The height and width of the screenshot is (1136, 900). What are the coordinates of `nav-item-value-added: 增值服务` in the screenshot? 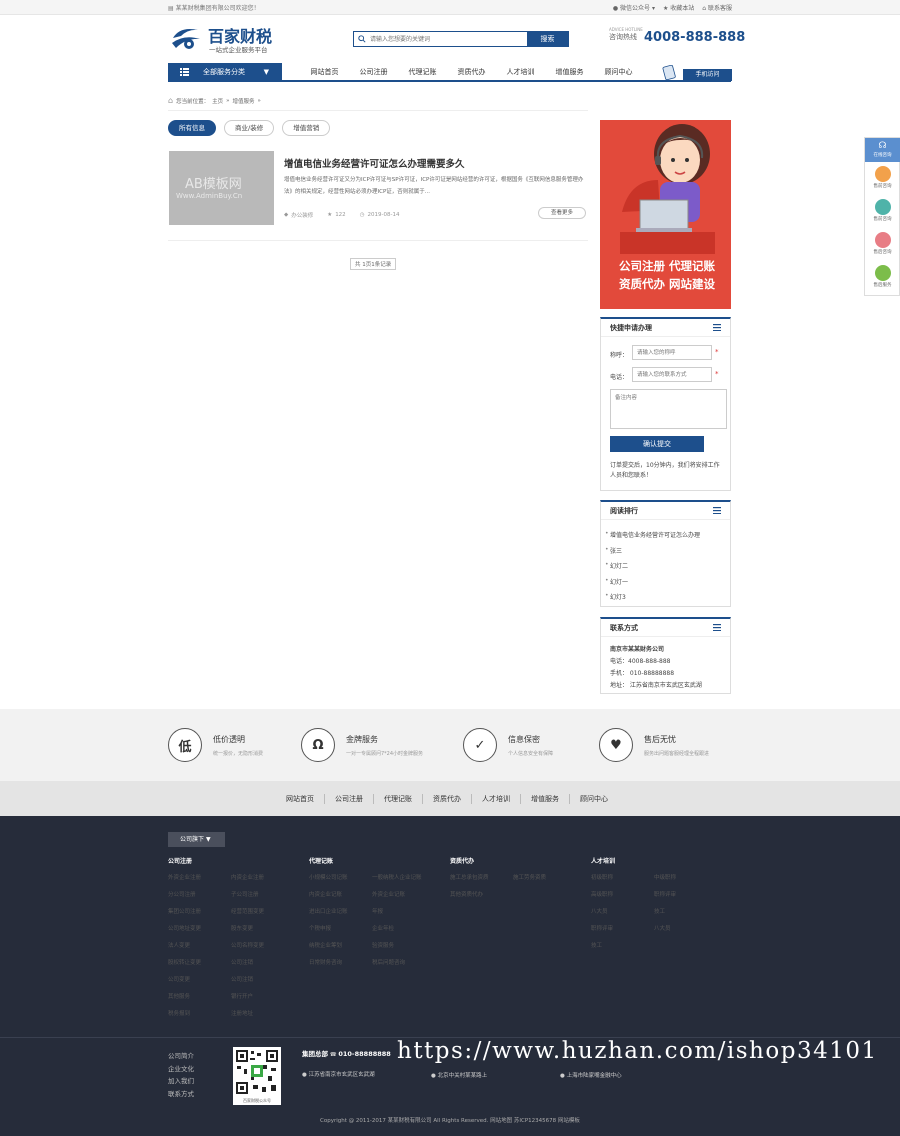 It's located at (569, 72).